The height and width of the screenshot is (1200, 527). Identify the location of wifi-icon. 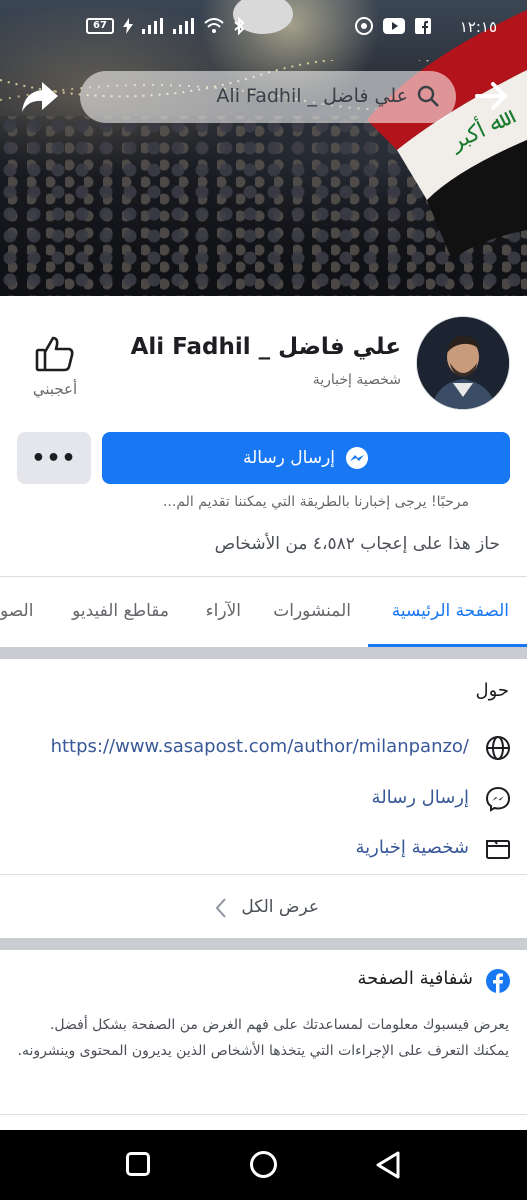
(214, 25).